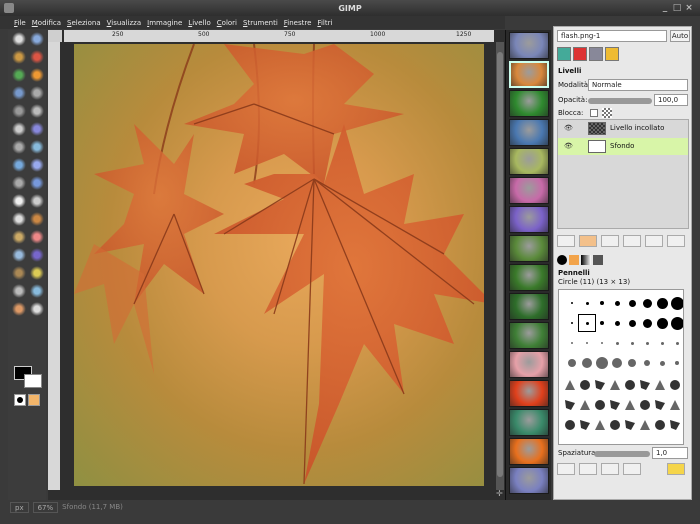  I want to click on smudge-icon, so click(19, 309).